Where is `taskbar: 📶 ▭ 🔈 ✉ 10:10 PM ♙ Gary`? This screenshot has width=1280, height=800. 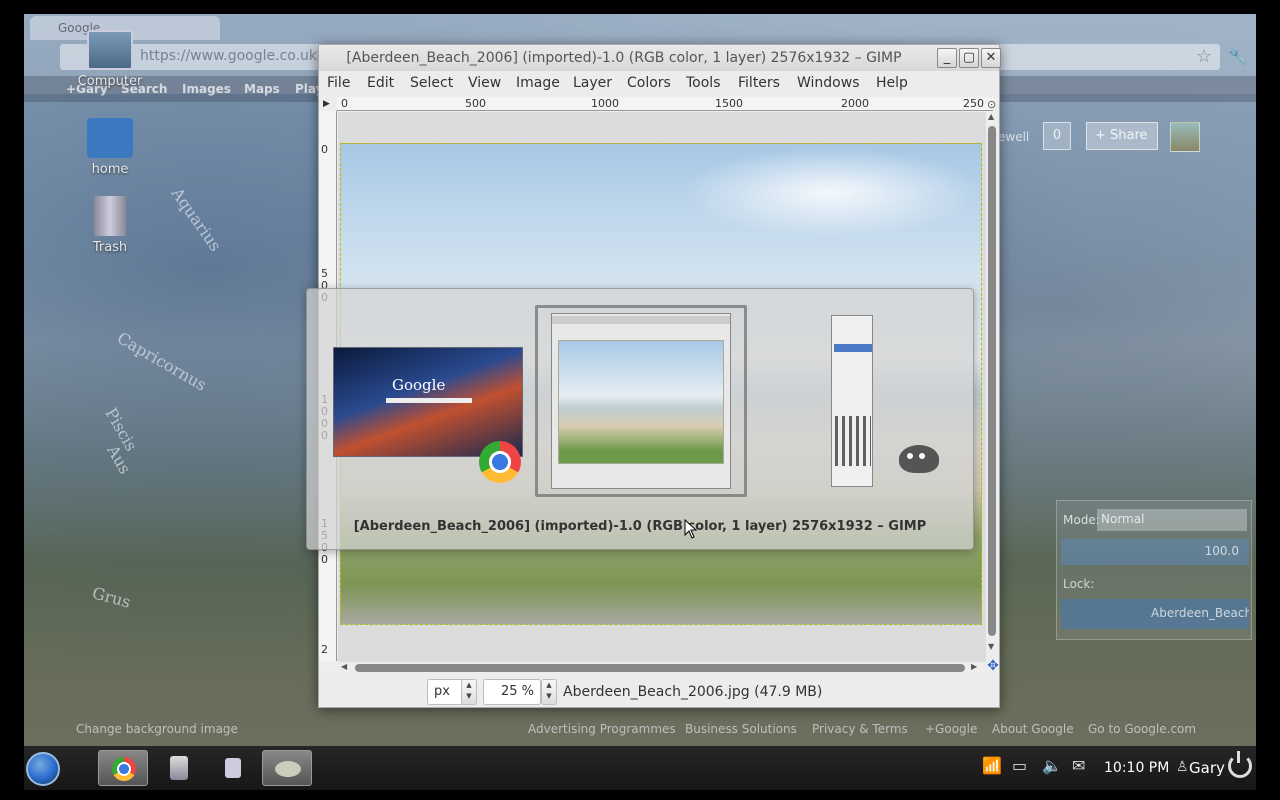 taskbar: 📶 ▭ 🔈 ✉ 10:10 PM ♙ Gary is located at coordinates (640, 768).